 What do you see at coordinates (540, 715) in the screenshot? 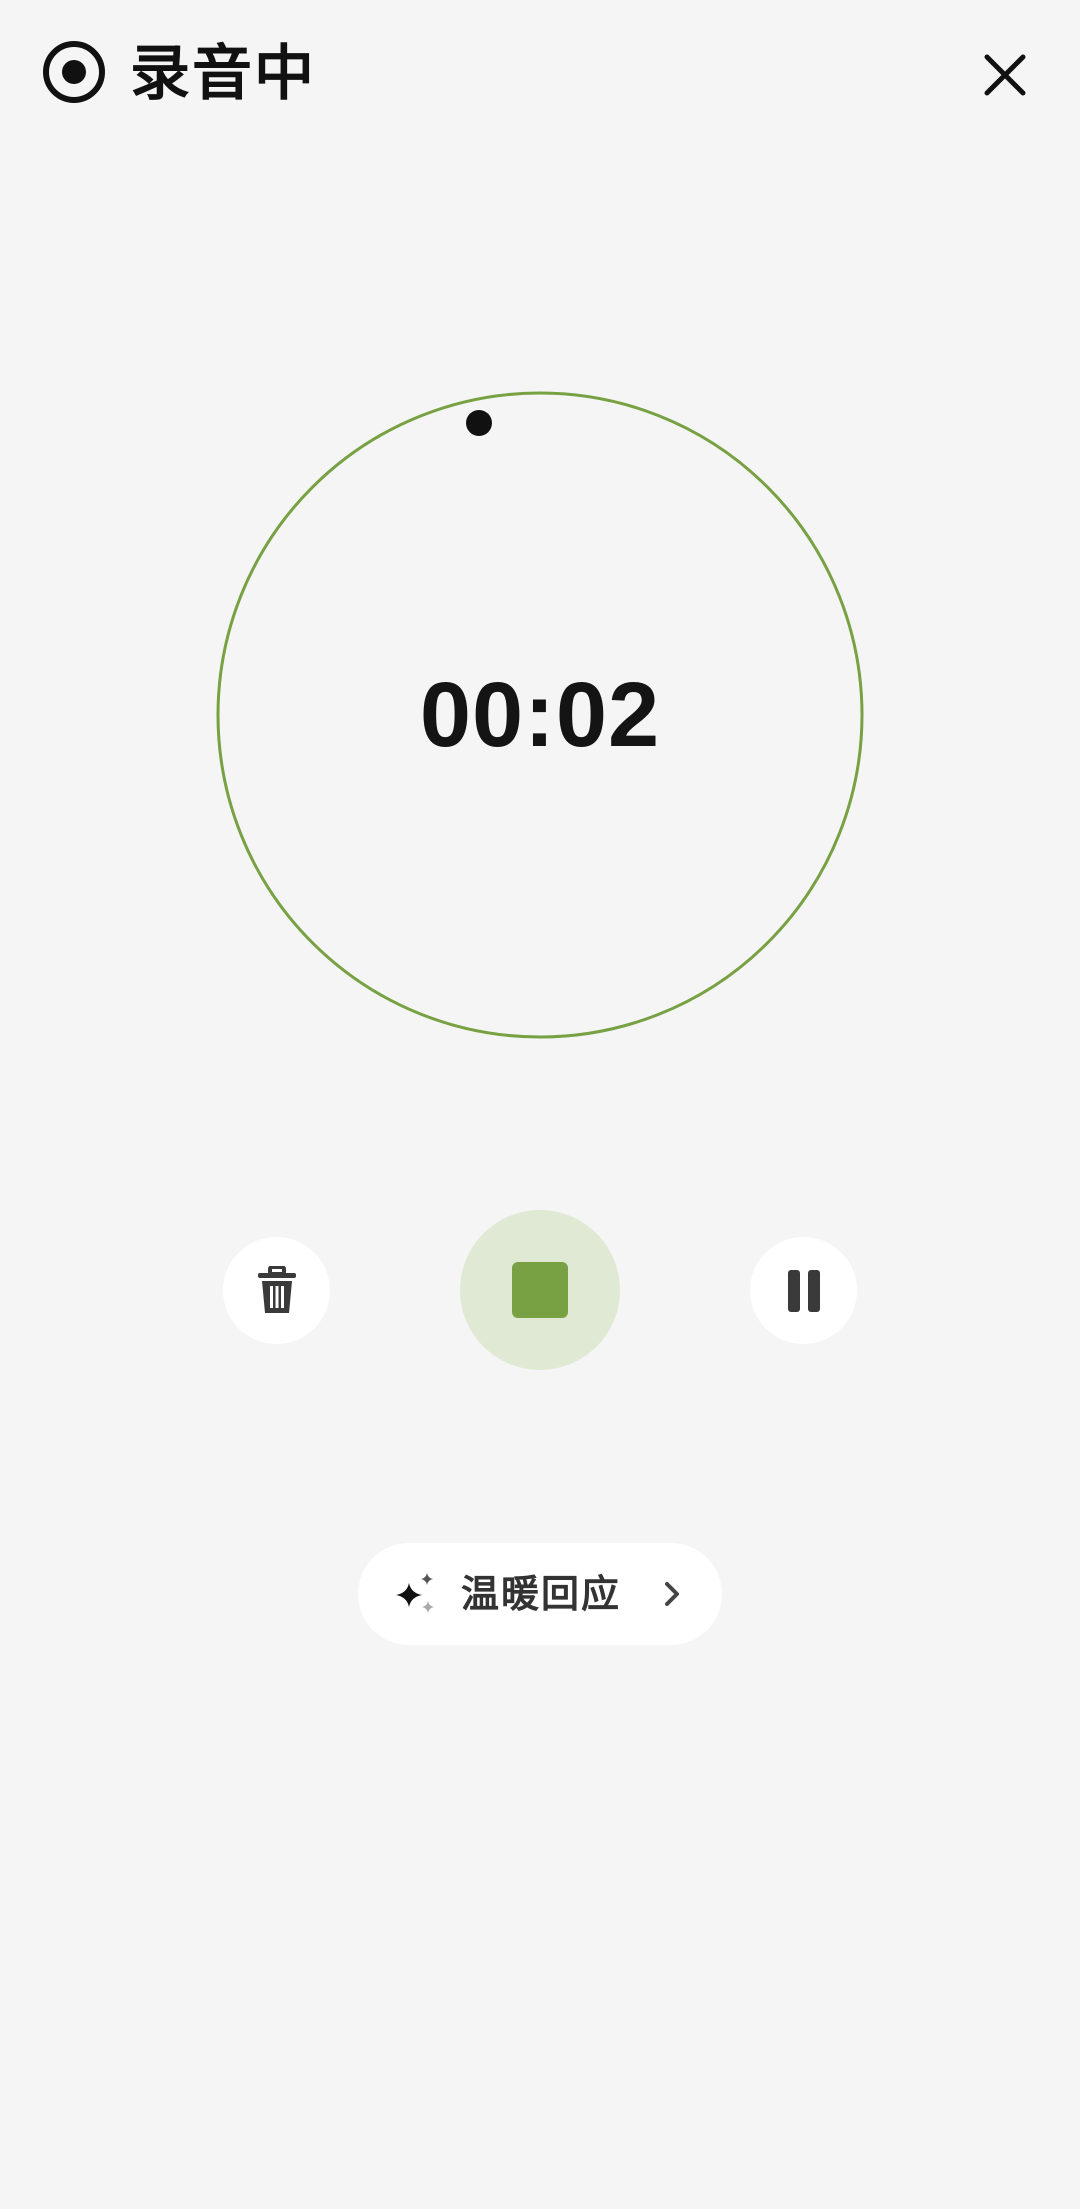
I see `elapsed-time: 00:02` at bounding box center [540, 715].